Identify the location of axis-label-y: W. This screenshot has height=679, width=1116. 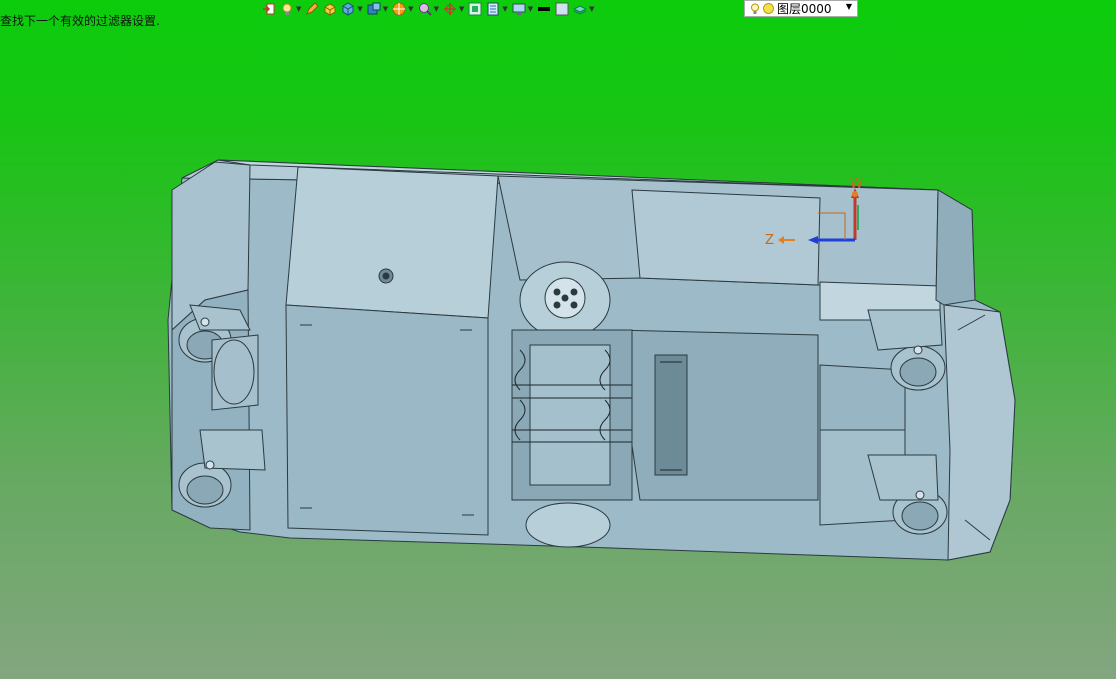
(856, 184).